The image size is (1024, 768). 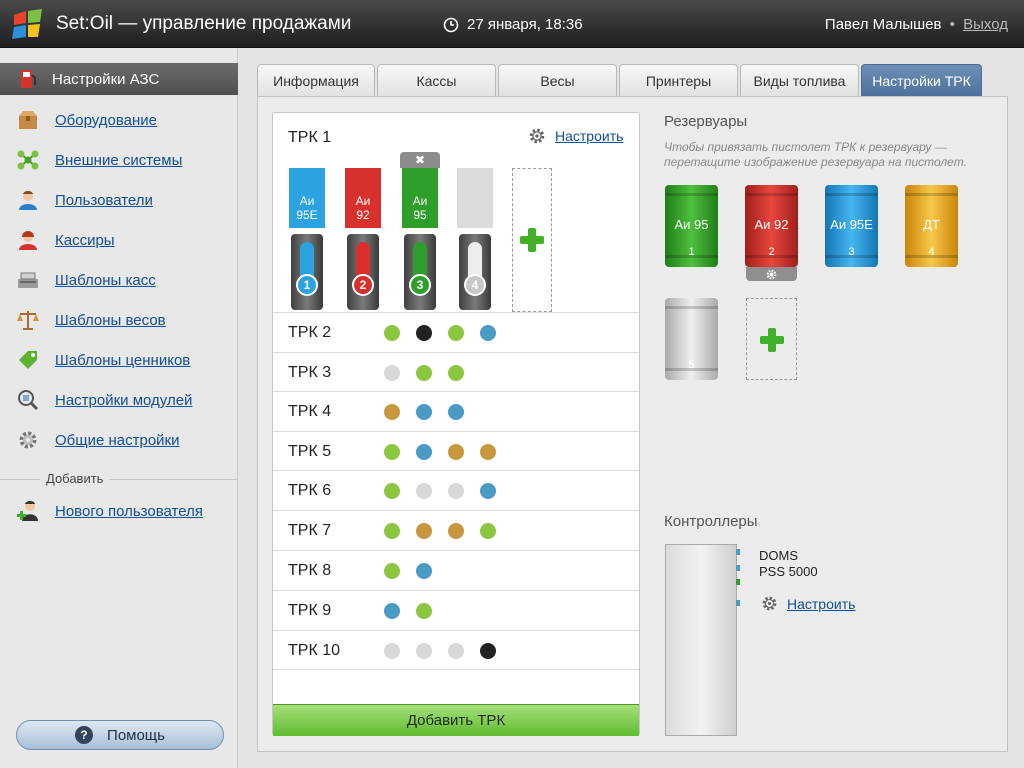 I want to click on sidebar-item-label: Общие настройки, so click(x=117, y=440).